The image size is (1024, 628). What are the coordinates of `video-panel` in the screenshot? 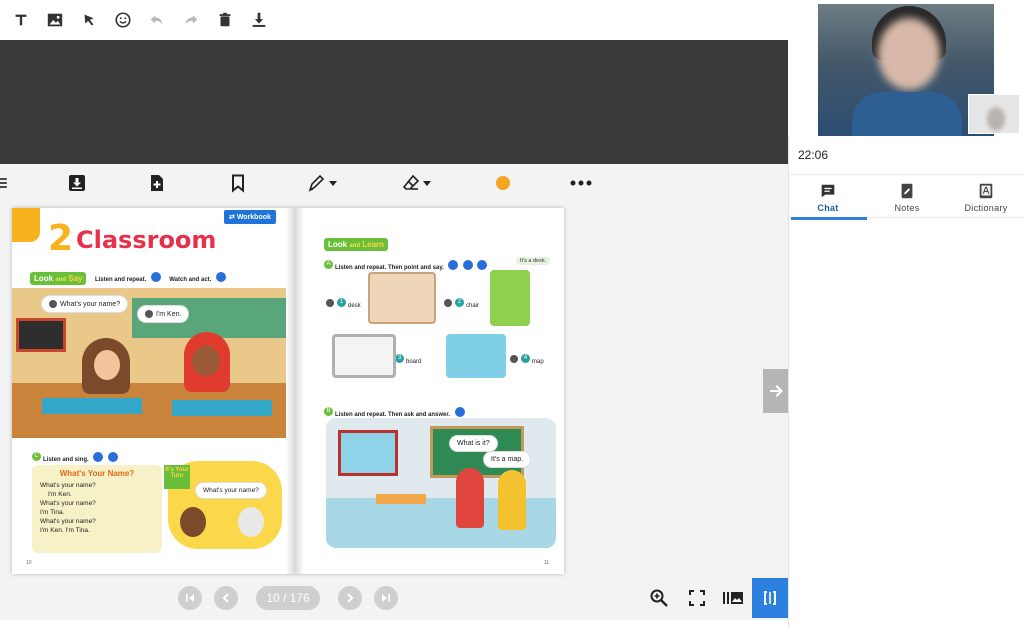 It's located at (906, 68).